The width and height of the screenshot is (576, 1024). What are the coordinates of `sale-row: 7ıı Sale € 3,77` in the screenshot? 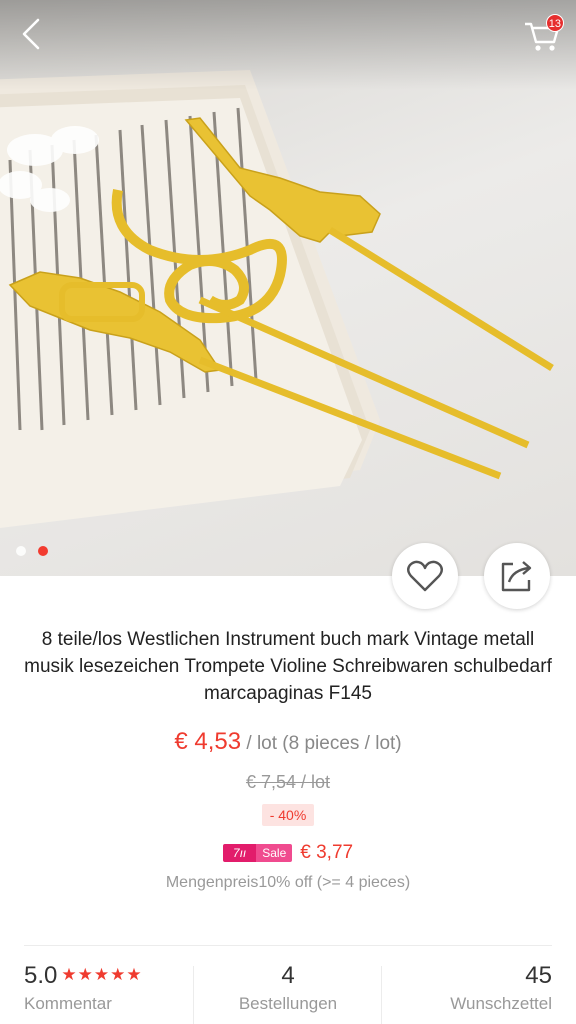 It's located at (288, 853).